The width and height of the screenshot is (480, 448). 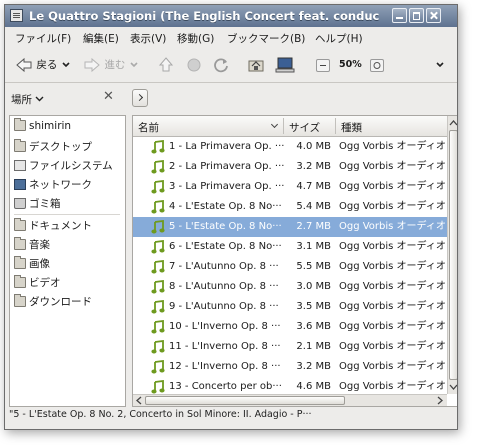 What do you see at coordinates (20, 281) in the screenshot?
I see `videos-folder-icon` at bounding box center [20, 281].